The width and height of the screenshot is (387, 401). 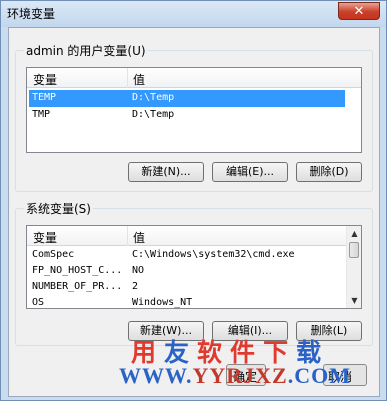 I want to click on user-list-header: 变量 值, so click(x=194, y=78).